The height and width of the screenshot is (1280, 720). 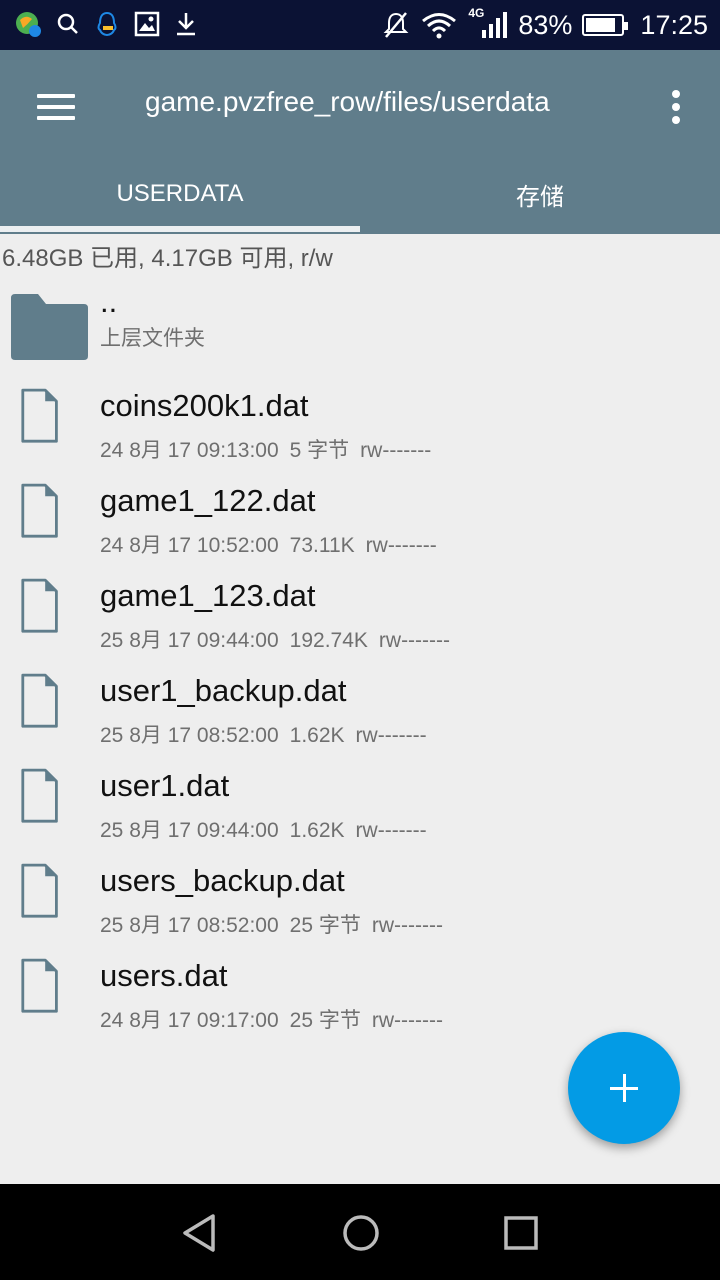 I want to click on file-name: user1.dat, so click(x=165, y=785).